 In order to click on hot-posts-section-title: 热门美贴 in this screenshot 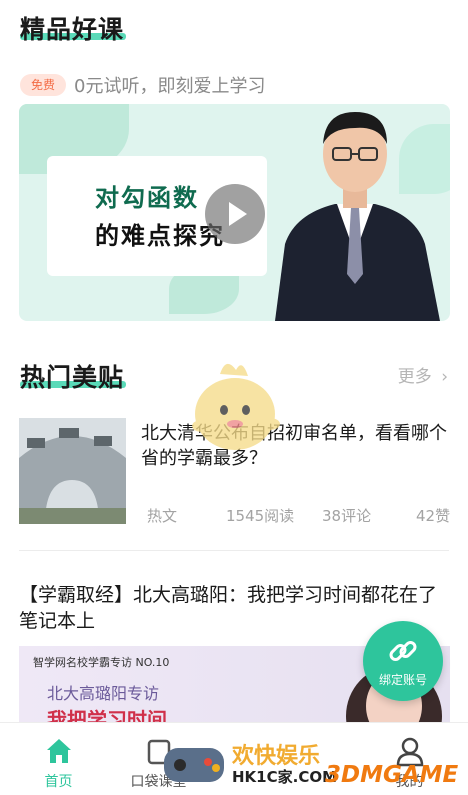, I will do `click(72, 377)`.